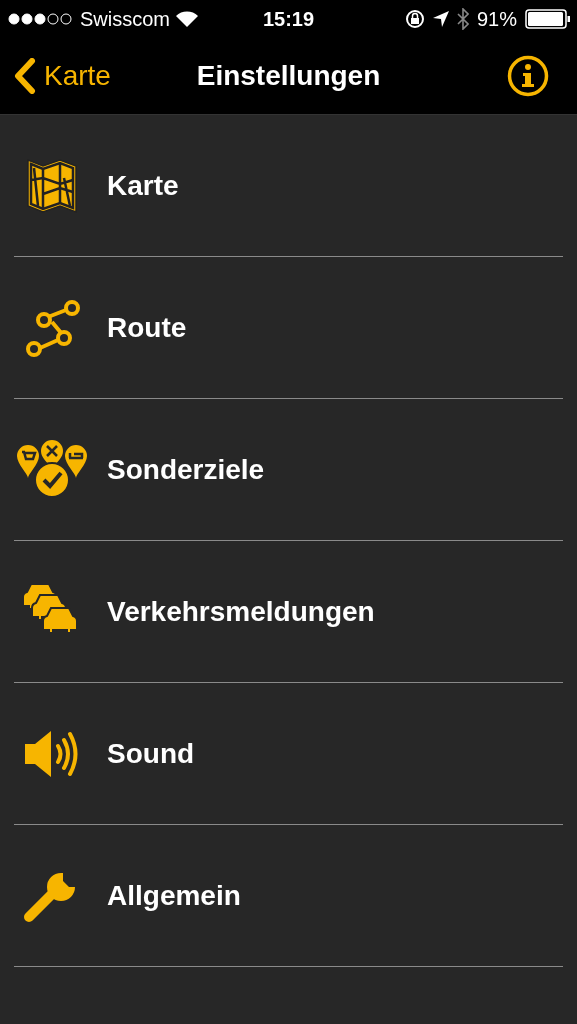  I want to click on location-icon, so click(440, 19).